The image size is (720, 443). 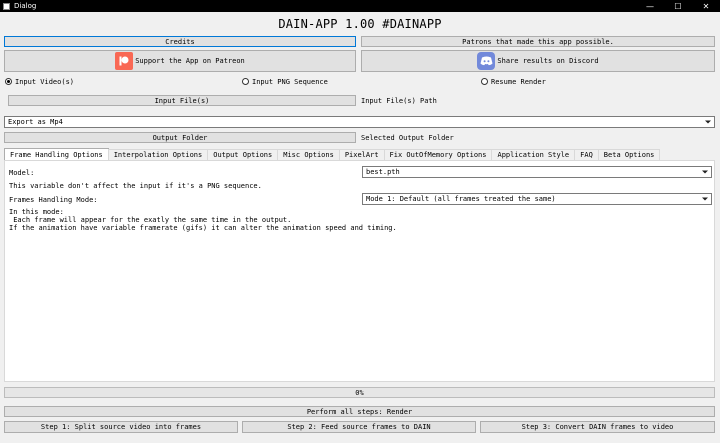 What do you see at coordinates (360, 24) in the screenshot?
I see `app-title: DAIN-APP 1.00 #DAINAPP` at bounding box center [360, 24].